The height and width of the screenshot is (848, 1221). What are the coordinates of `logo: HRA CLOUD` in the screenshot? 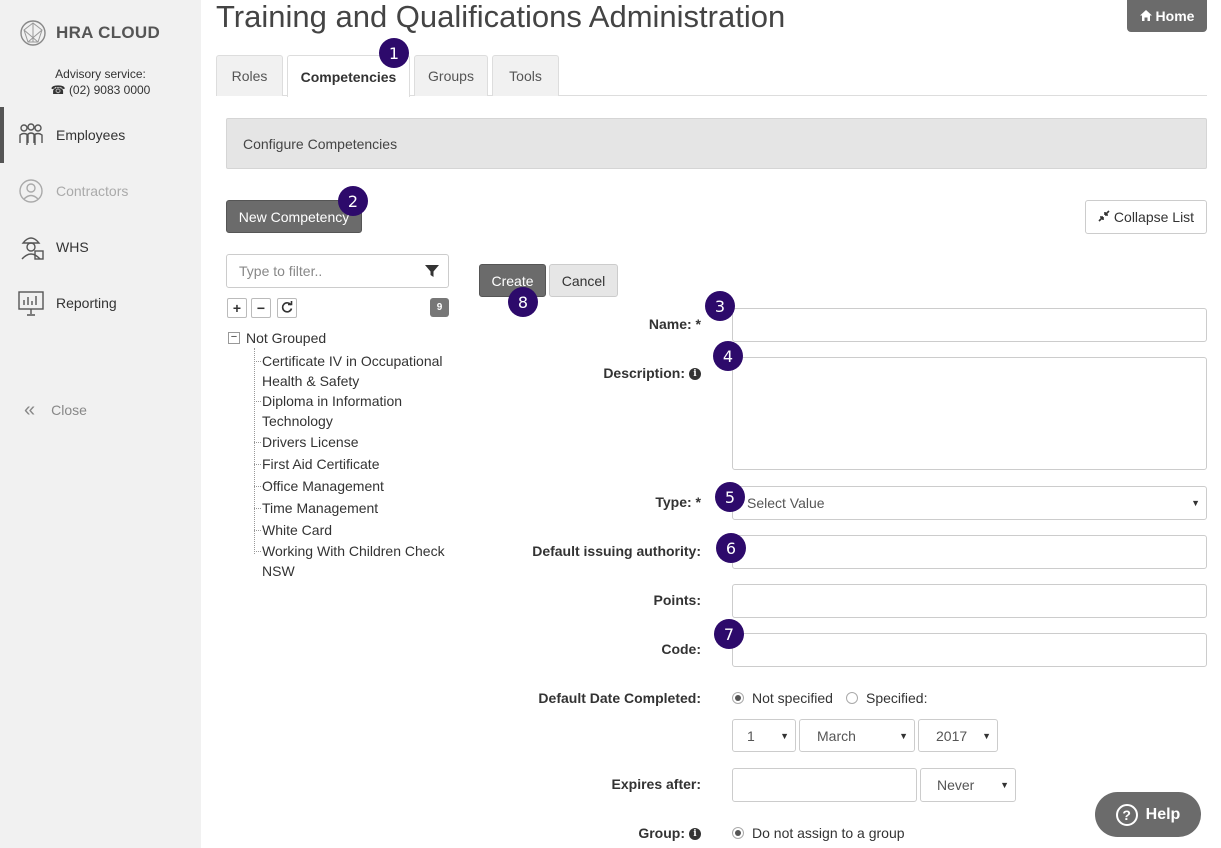 It's located at (98, 33).